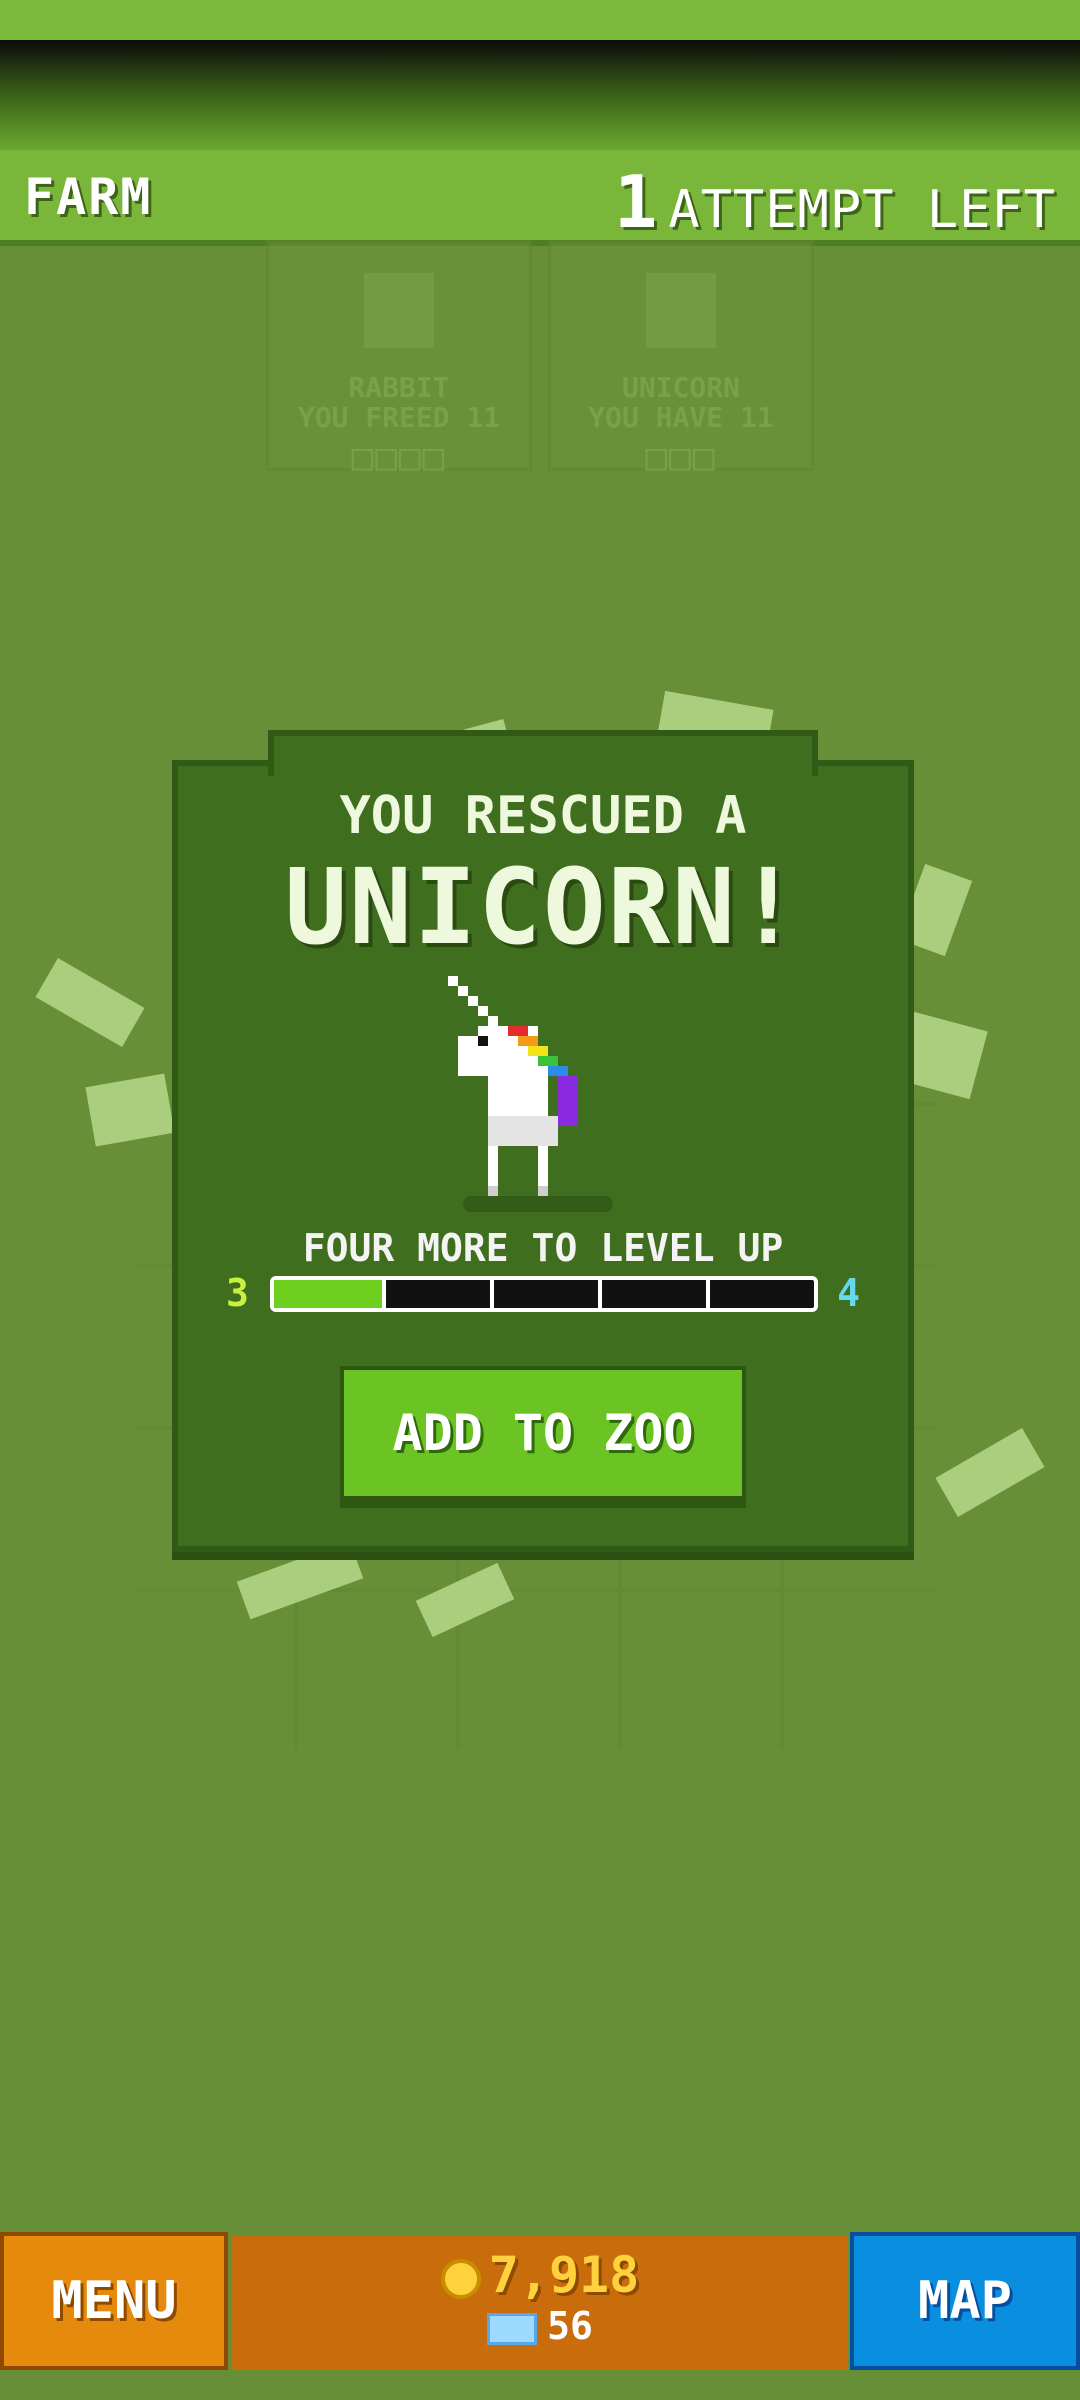  I want to click on card-status: YOU HAVE 11, so click(681, 417).